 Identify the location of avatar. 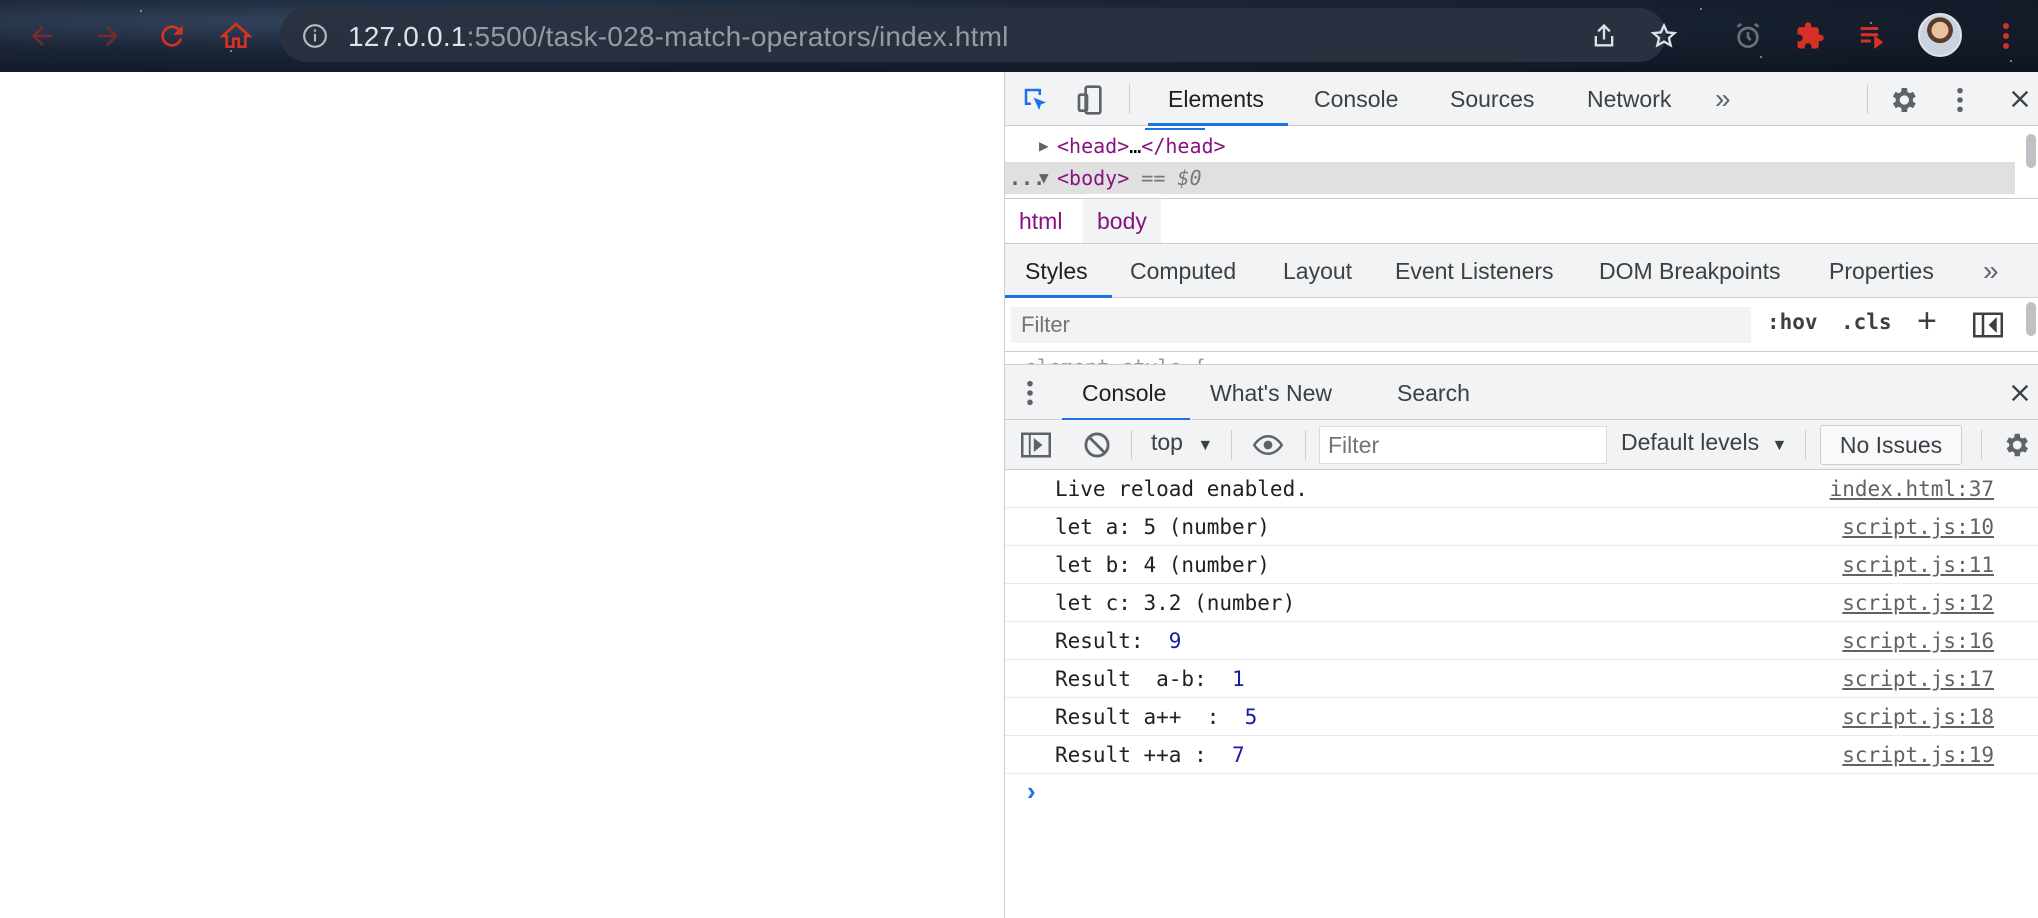
(1940, 35).